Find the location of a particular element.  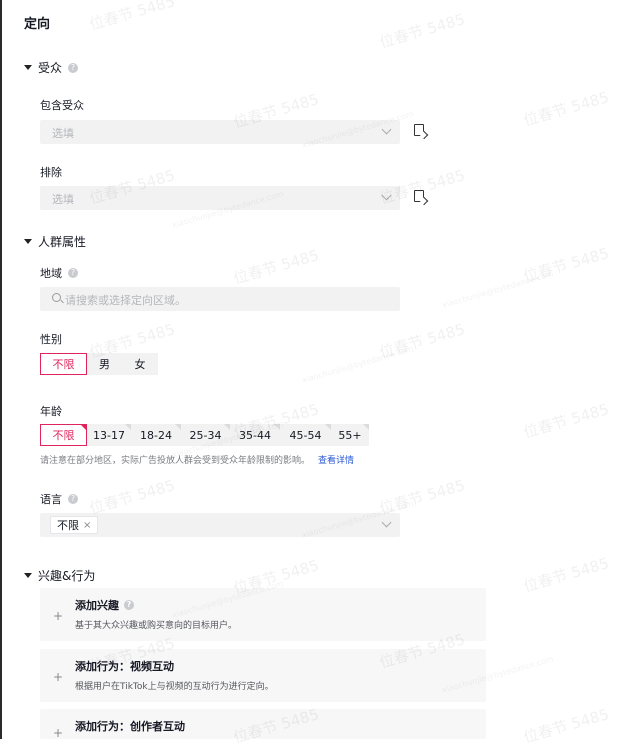

age-option-label: 55+ is located at coordinates (350, 435).